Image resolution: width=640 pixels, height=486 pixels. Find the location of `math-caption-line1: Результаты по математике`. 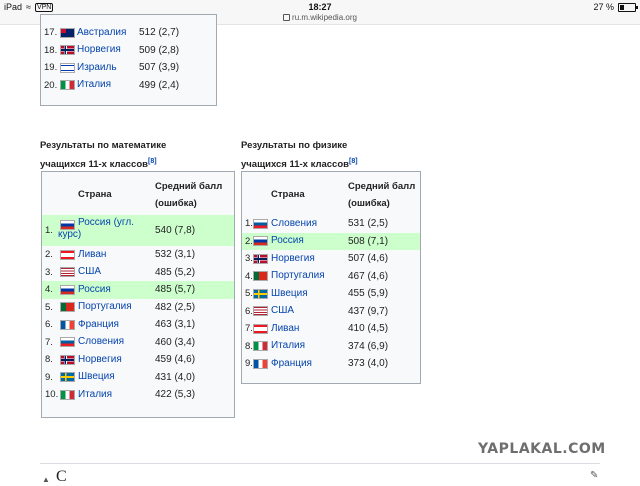

math-caption-line1: Результаты по математике is located at coordinates (103, 145).